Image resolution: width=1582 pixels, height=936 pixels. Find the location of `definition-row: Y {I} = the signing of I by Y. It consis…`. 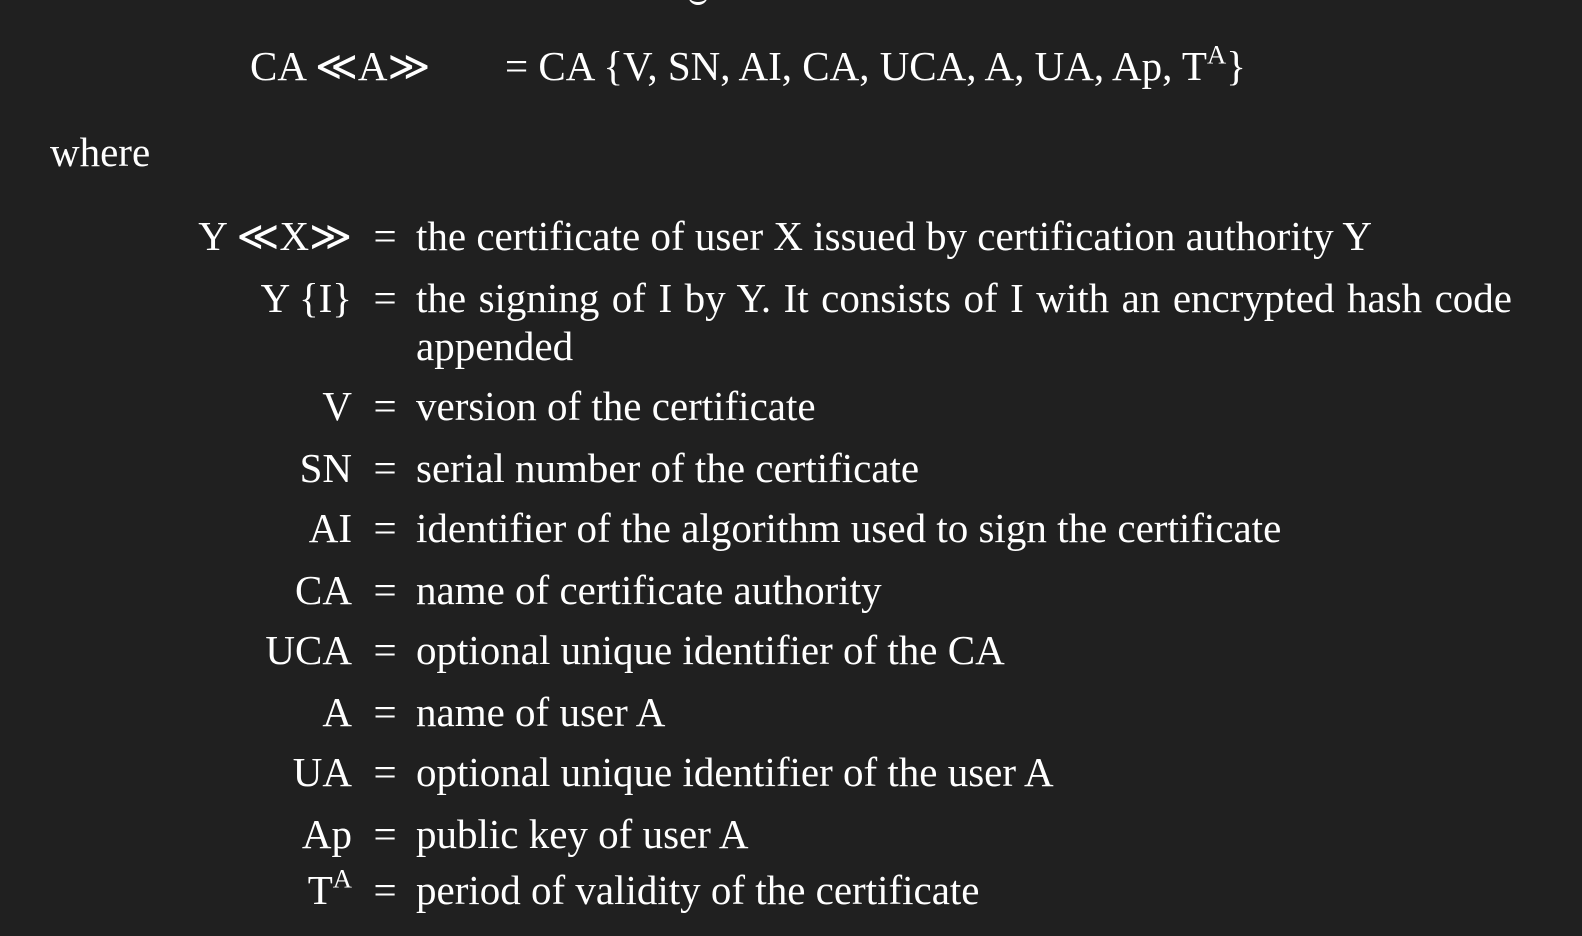

definition-row: Y {I} = the signing of I by Y. It consis… is located at coordinates (791, 322).